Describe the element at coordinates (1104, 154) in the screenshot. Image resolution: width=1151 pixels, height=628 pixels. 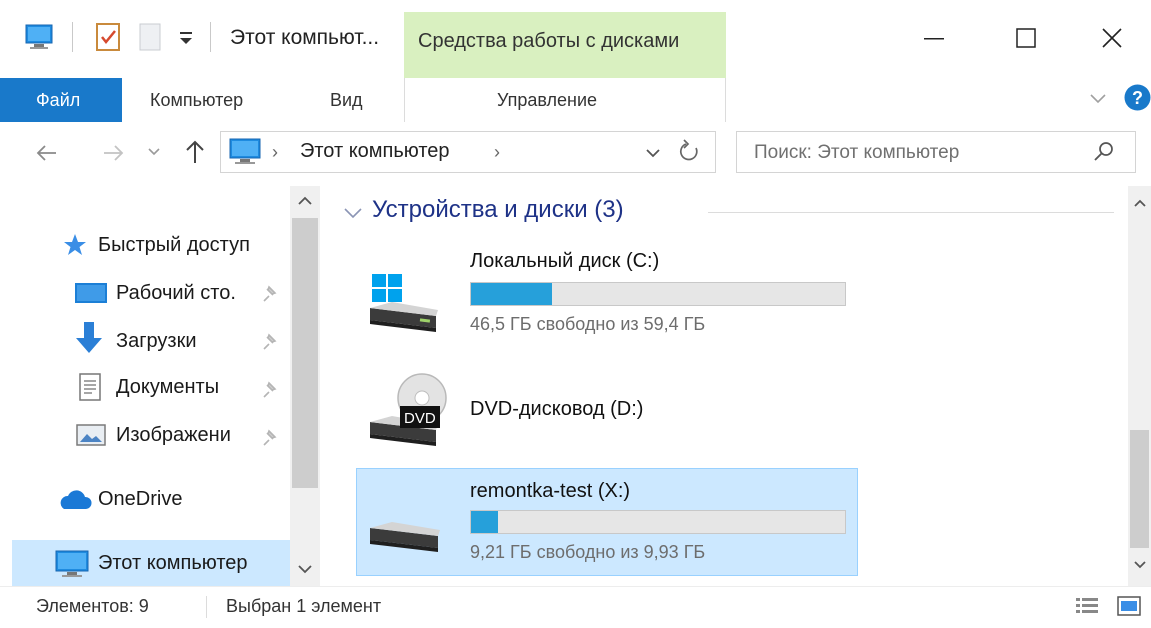
I see `search-icon` at that location.